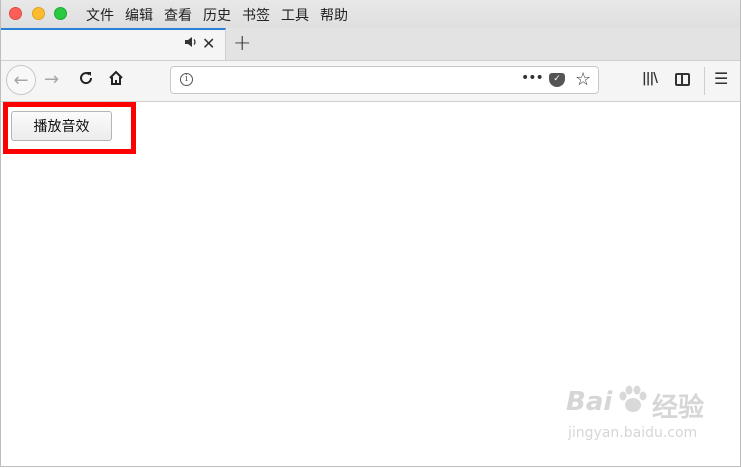 The width and height of the screenshot is (741, 468). Describe the element at coordinates (636, 416) in the screenshot. I see `baidu-jingyan-watermark: Bai 经验 jingyan.baidu.com` at that location.